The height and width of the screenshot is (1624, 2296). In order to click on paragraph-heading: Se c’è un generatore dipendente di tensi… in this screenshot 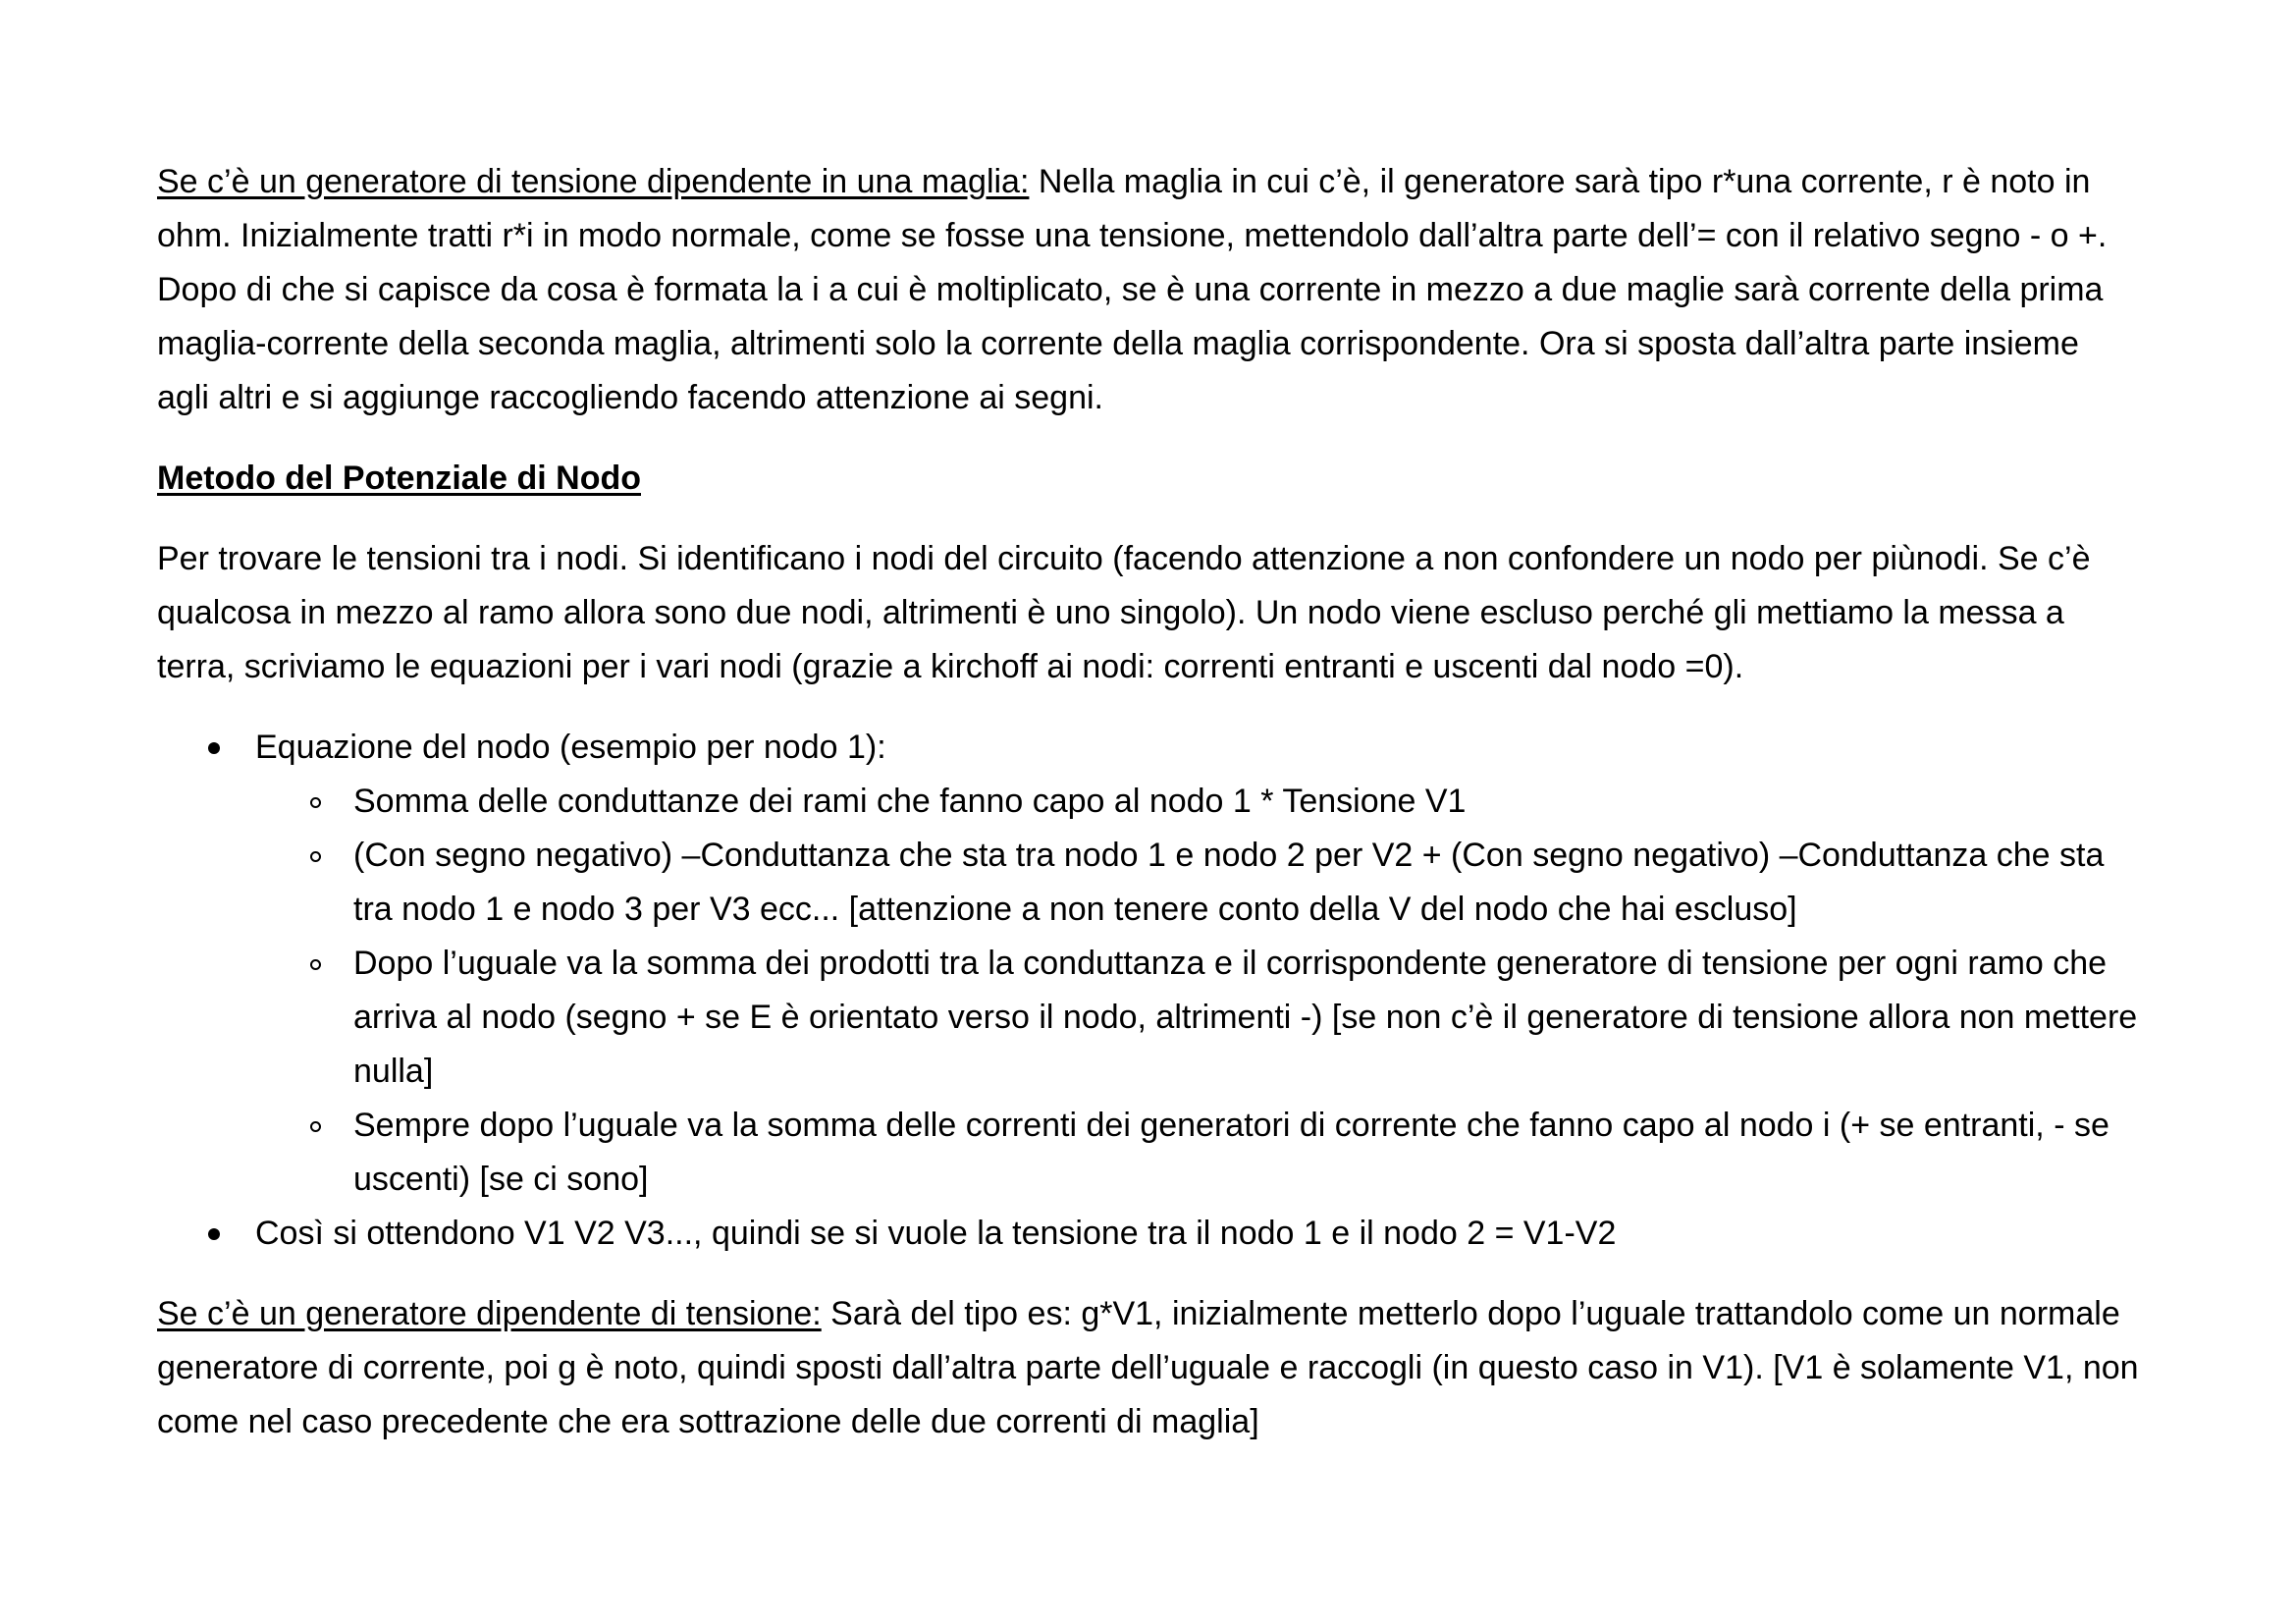, I will do `click(490, 1313)`.